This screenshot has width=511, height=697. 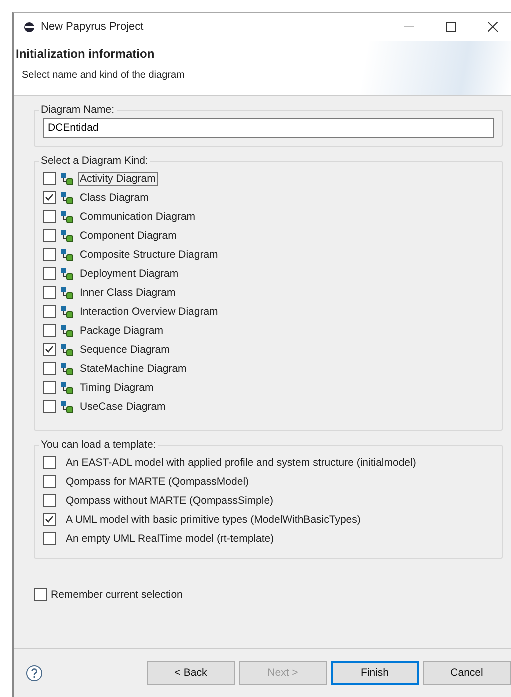 What do you see at coordinates (493, 27) in the screenshot?
I see `close-icon` at bounding box center [493, 27].